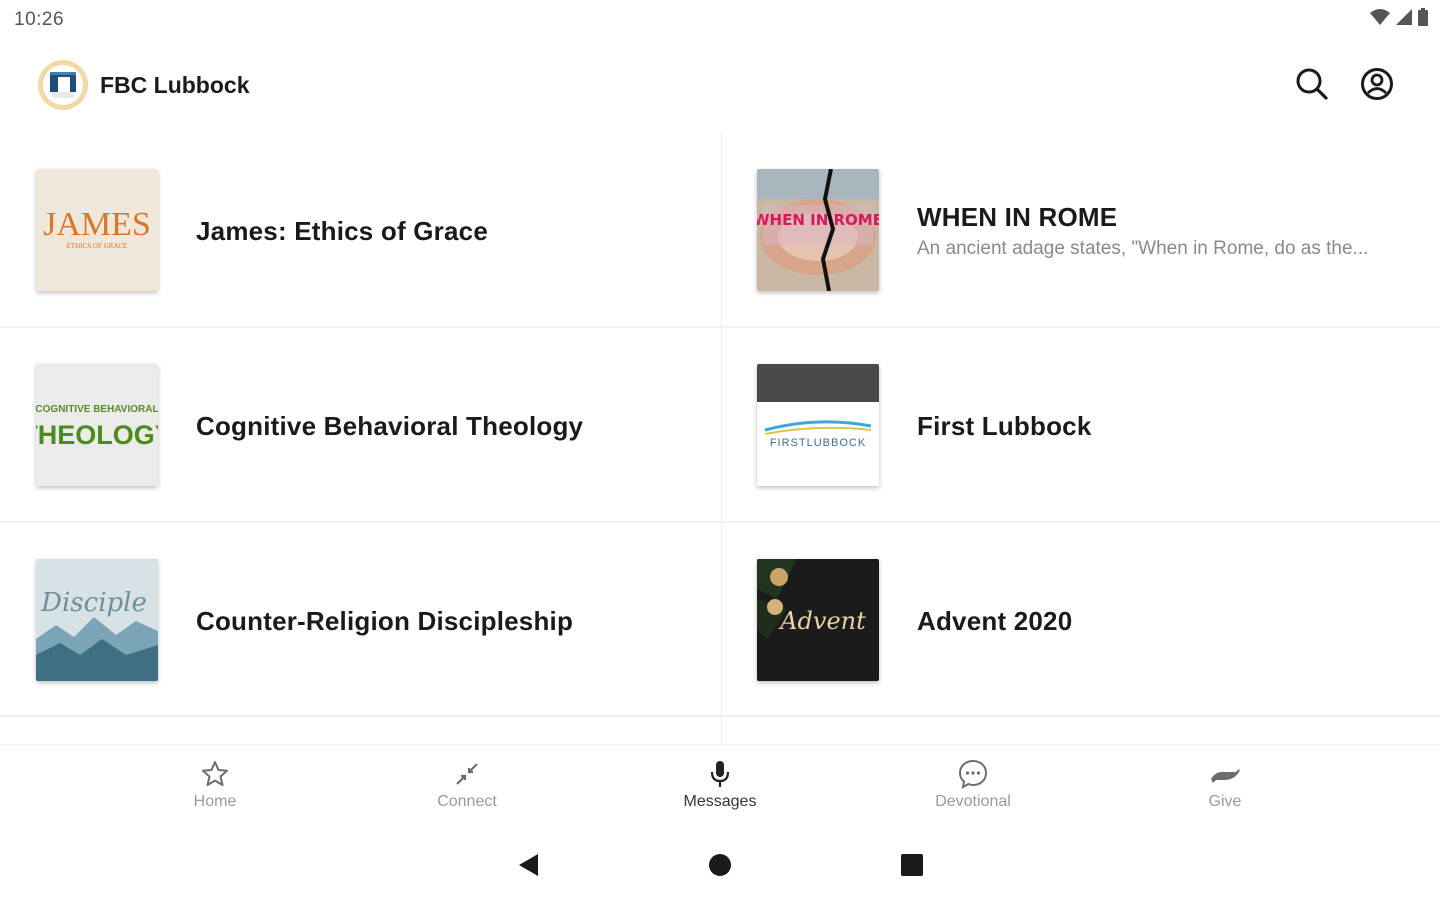  I want to click on nav-label: Messages, so click(720, 801).